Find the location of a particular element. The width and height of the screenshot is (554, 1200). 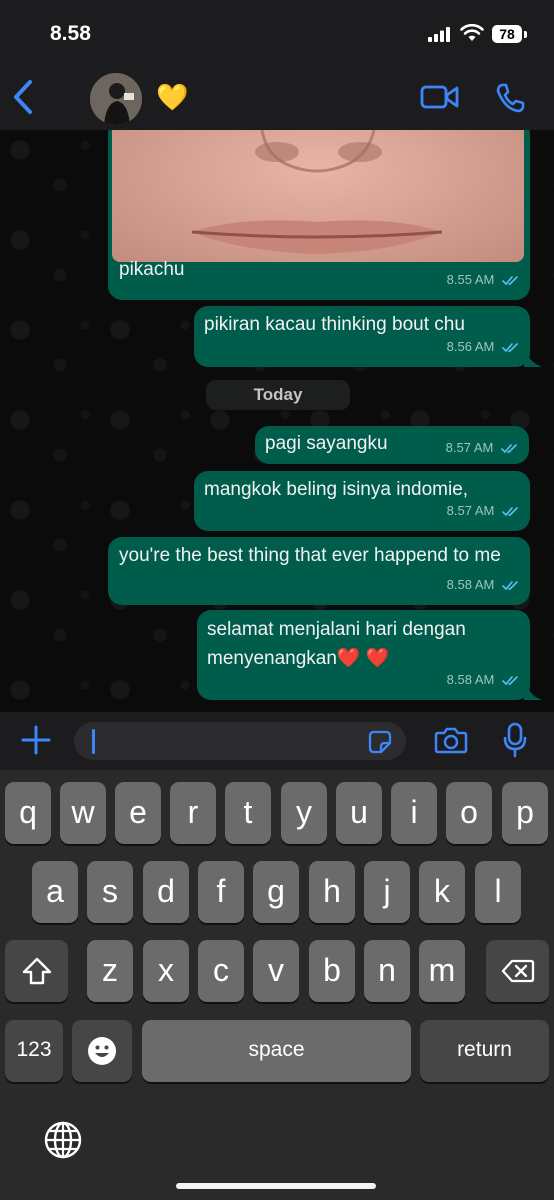

key-i: i is located at coordinates (414, 813).